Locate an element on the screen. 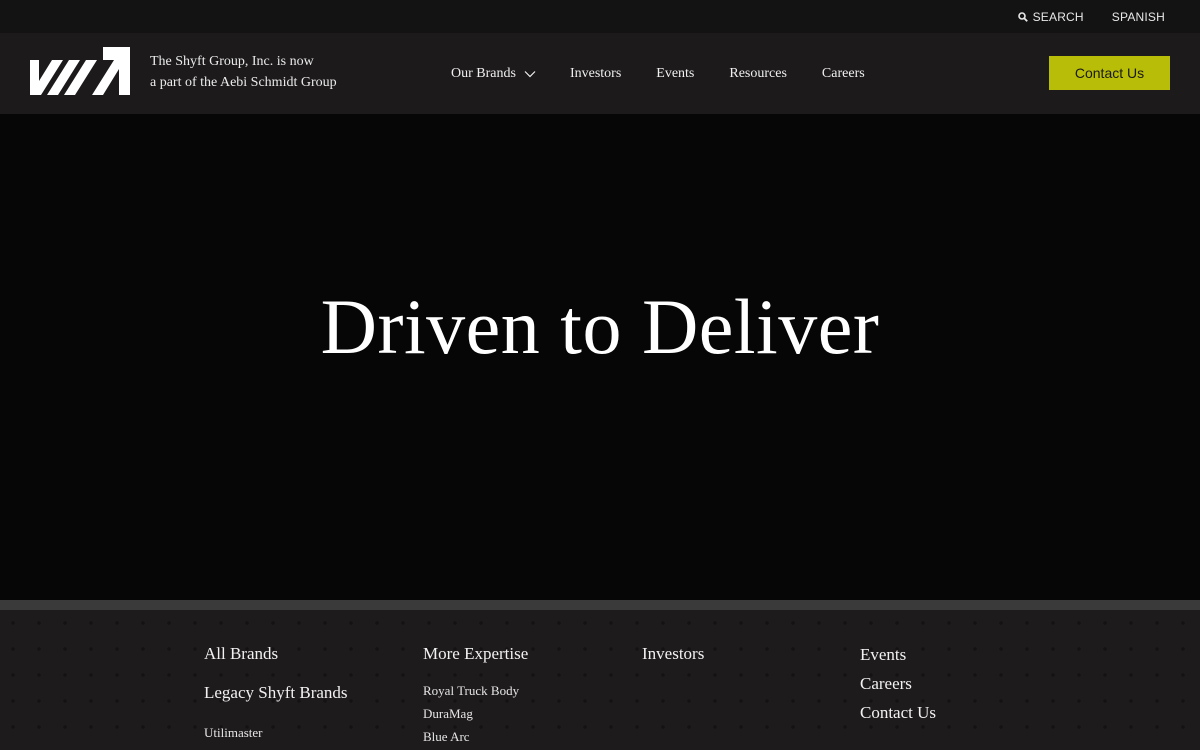 The width and height of the screenshot is (1200, 750). nav-our-brands-label: Our Brands is located at coordinates (483, 73).